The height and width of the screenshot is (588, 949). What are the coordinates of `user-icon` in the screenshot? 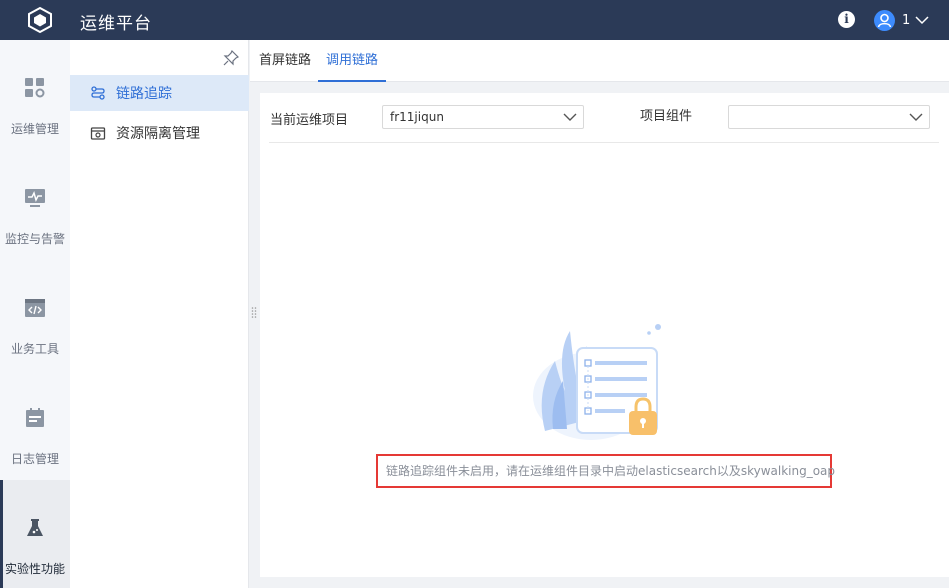 It's located at (884, 20).